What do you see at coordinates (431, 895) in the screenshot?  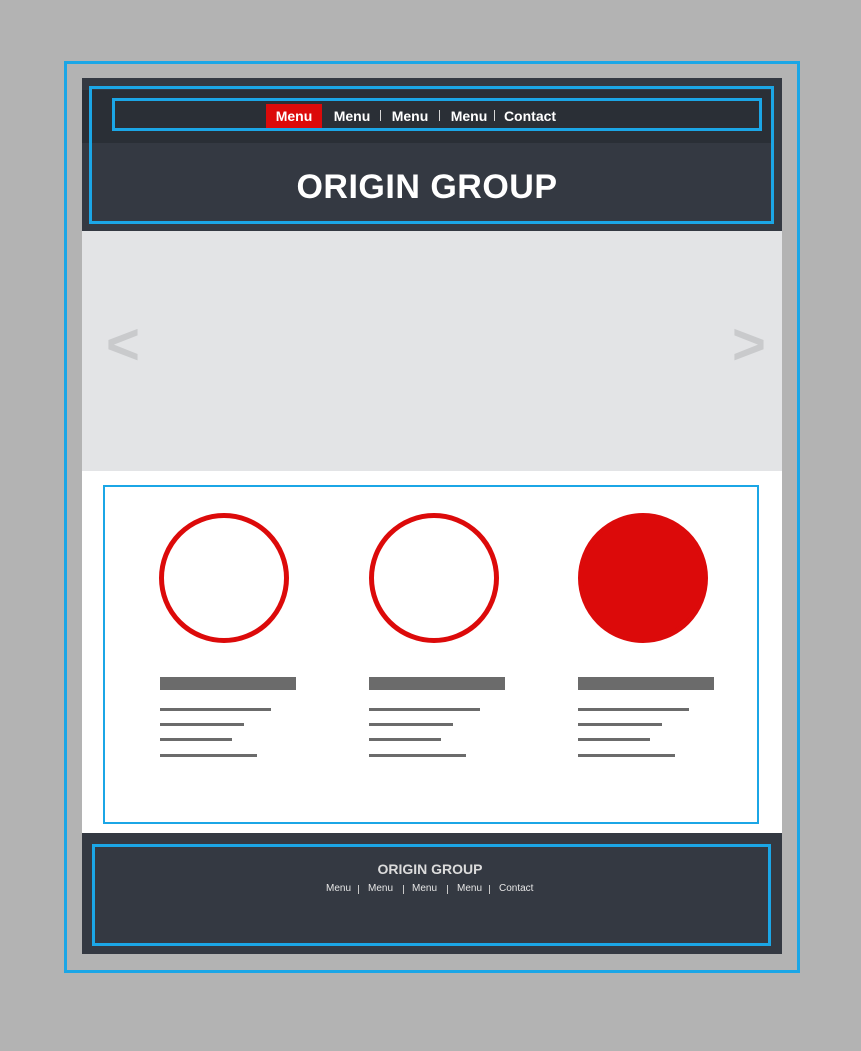 I see `layout-guide-footer` at bounding box center [431, 895].